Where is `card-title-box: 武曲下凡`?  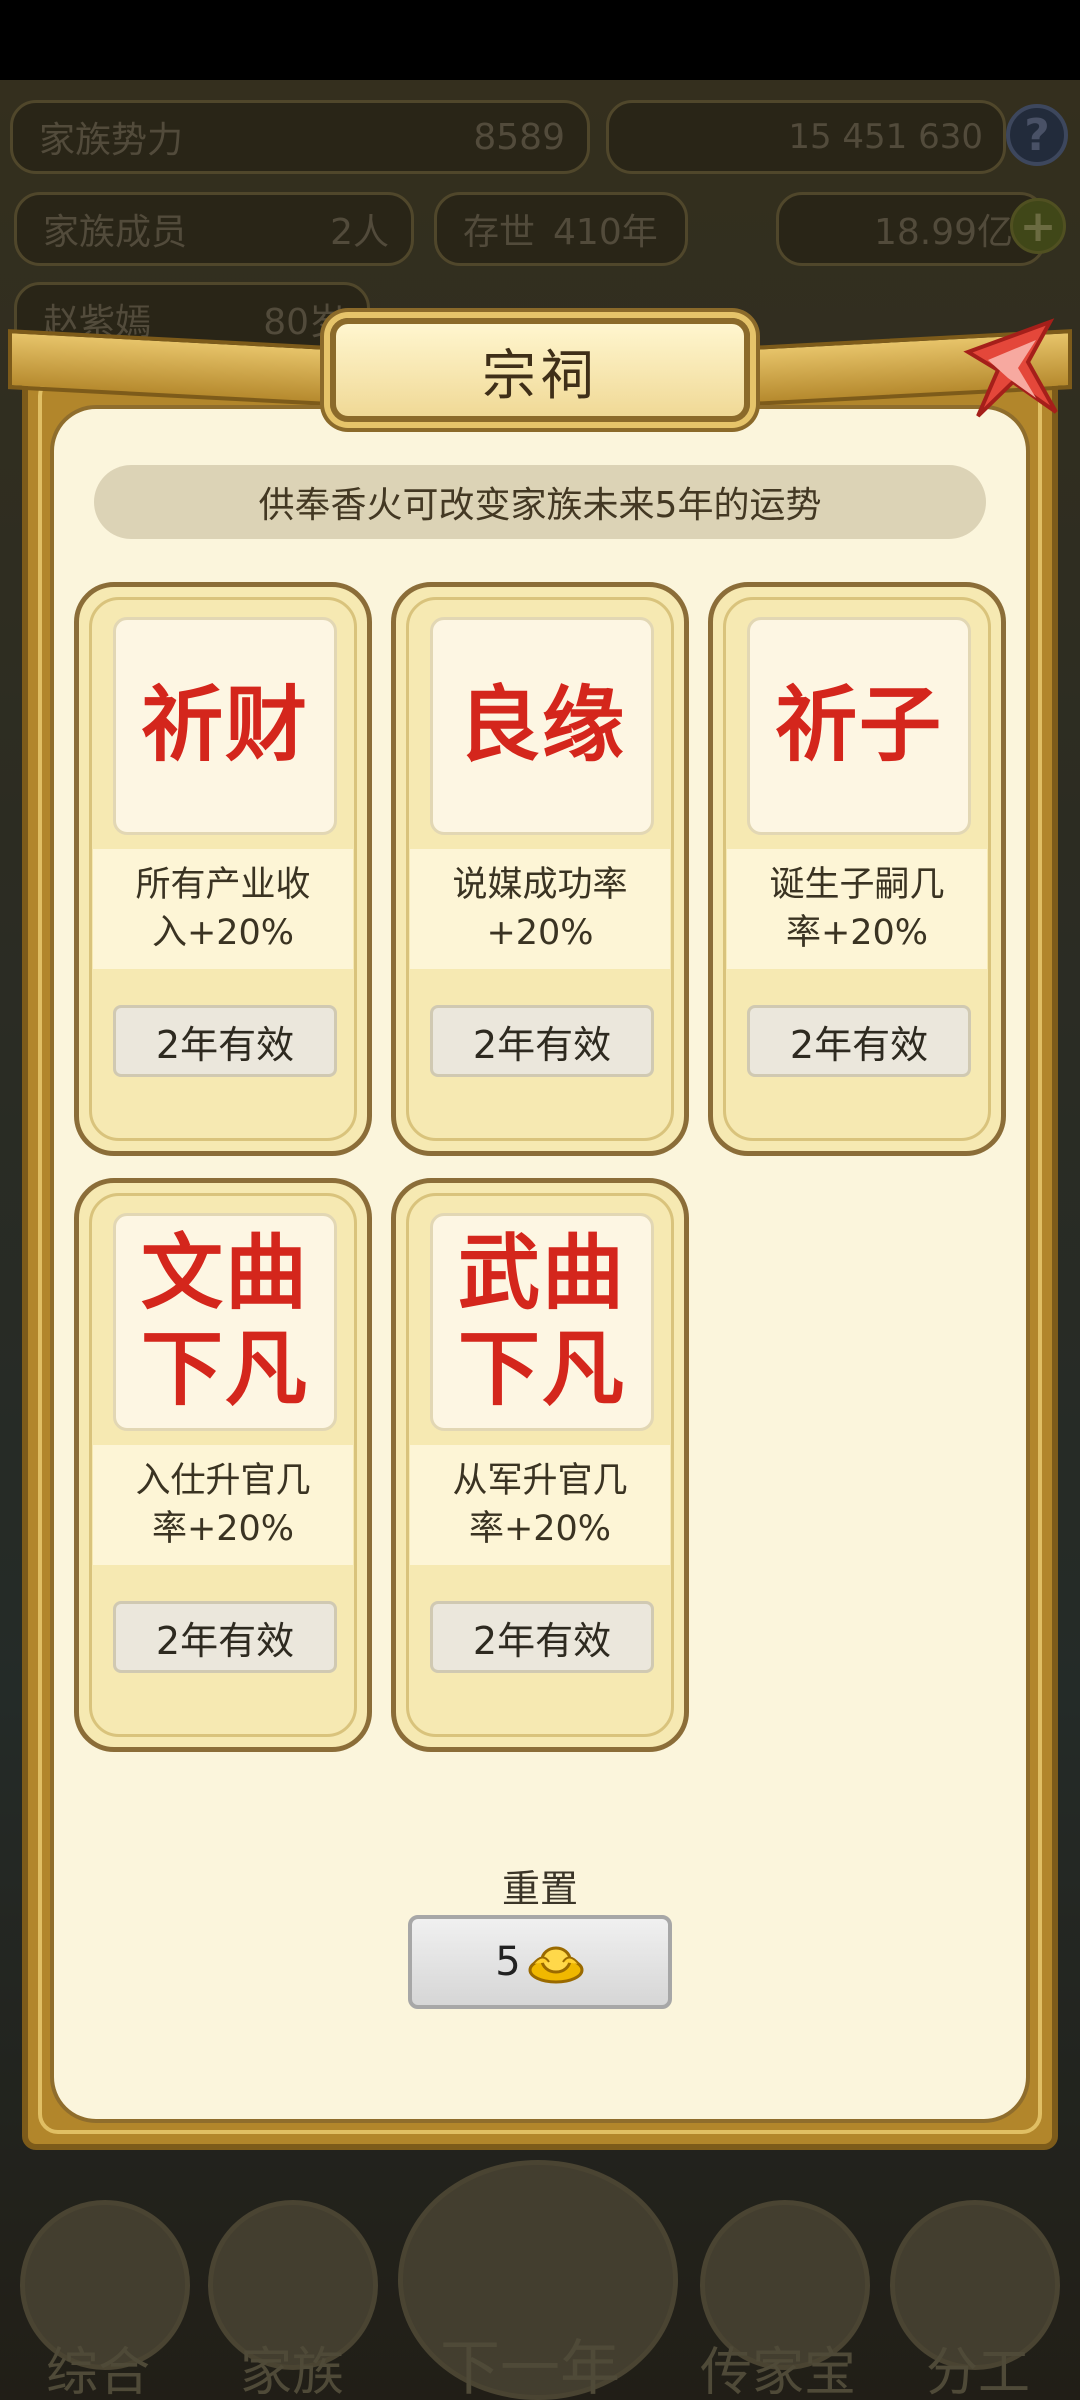
card-title-box: 武曲下凡 is located at coordinates (542, 1322).